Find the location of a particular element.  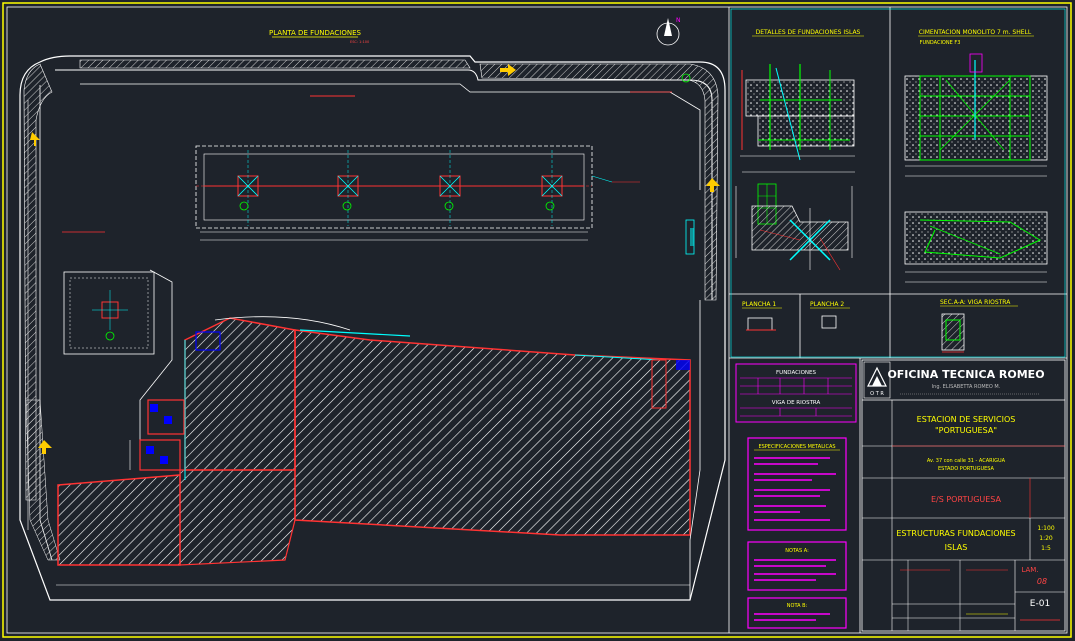

engineer-name: Ing. ELISABETTA ROMEO M. is located at coordinates (966, 387).